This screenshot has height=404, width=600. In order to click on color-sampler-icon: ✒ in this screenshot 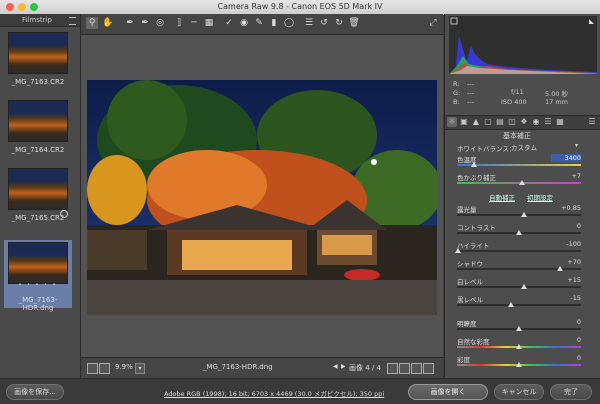, I will do `click(145, 23)`.